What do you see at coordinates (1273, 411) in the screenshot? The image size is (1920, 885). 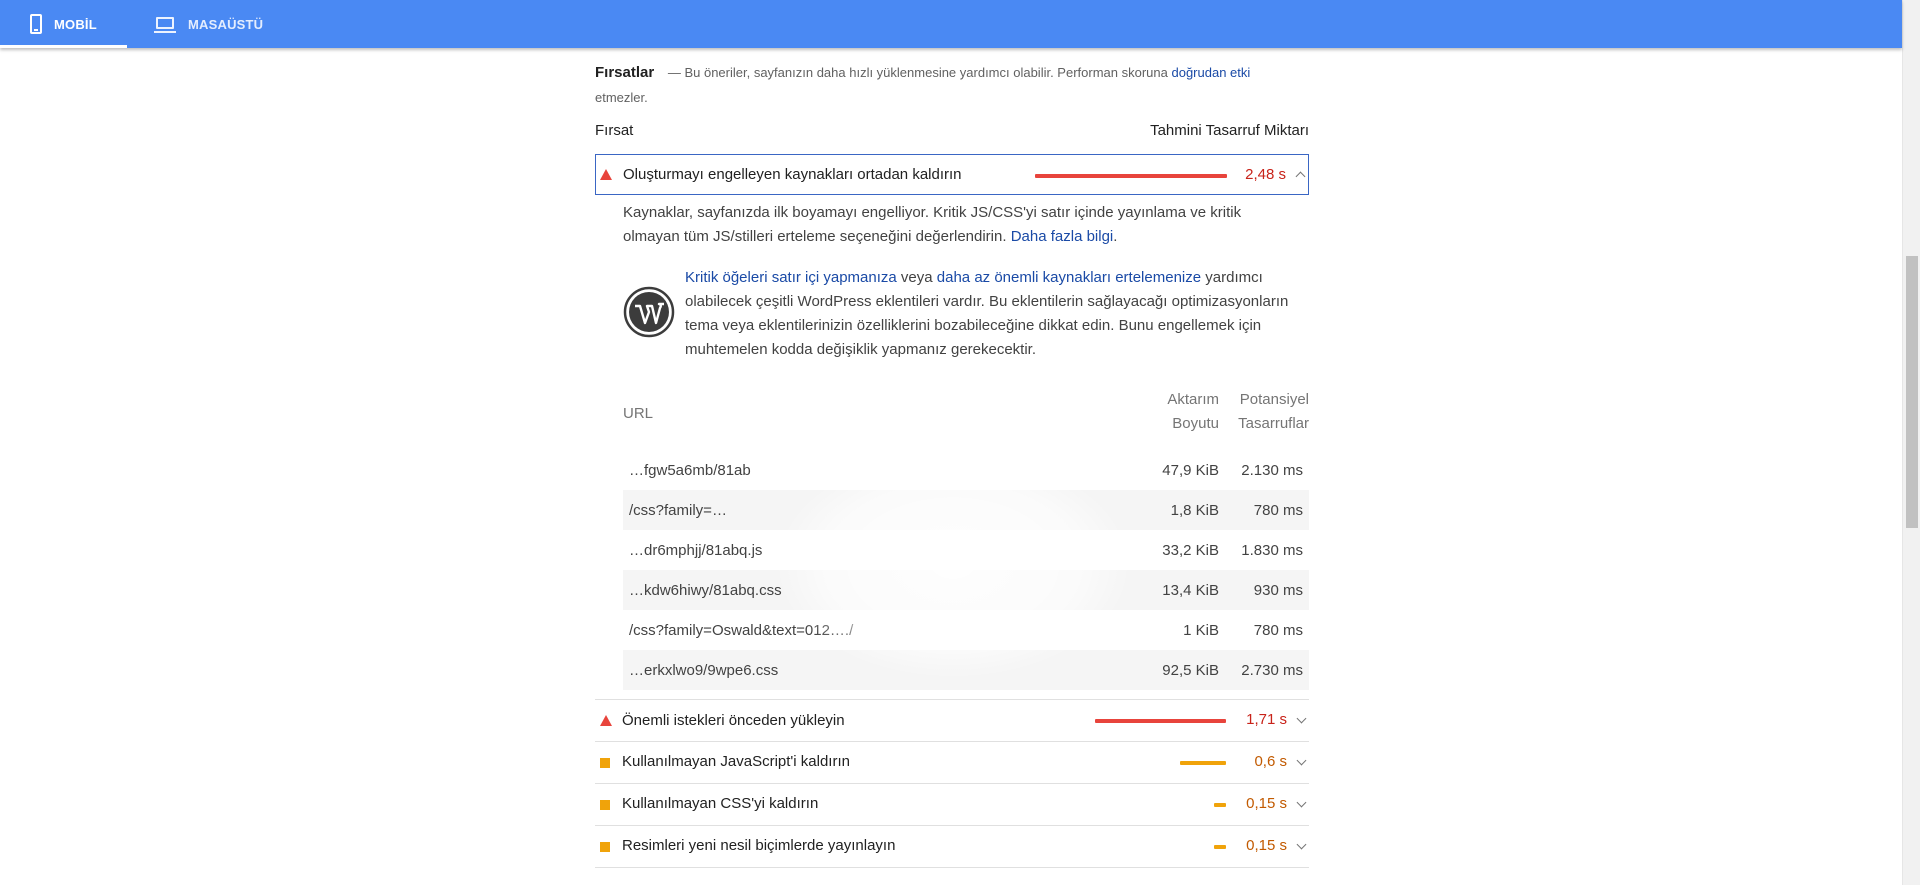 I see `column-potential-savings: Potansiyel Tasarruflar` at bounding box center [1273, 411].